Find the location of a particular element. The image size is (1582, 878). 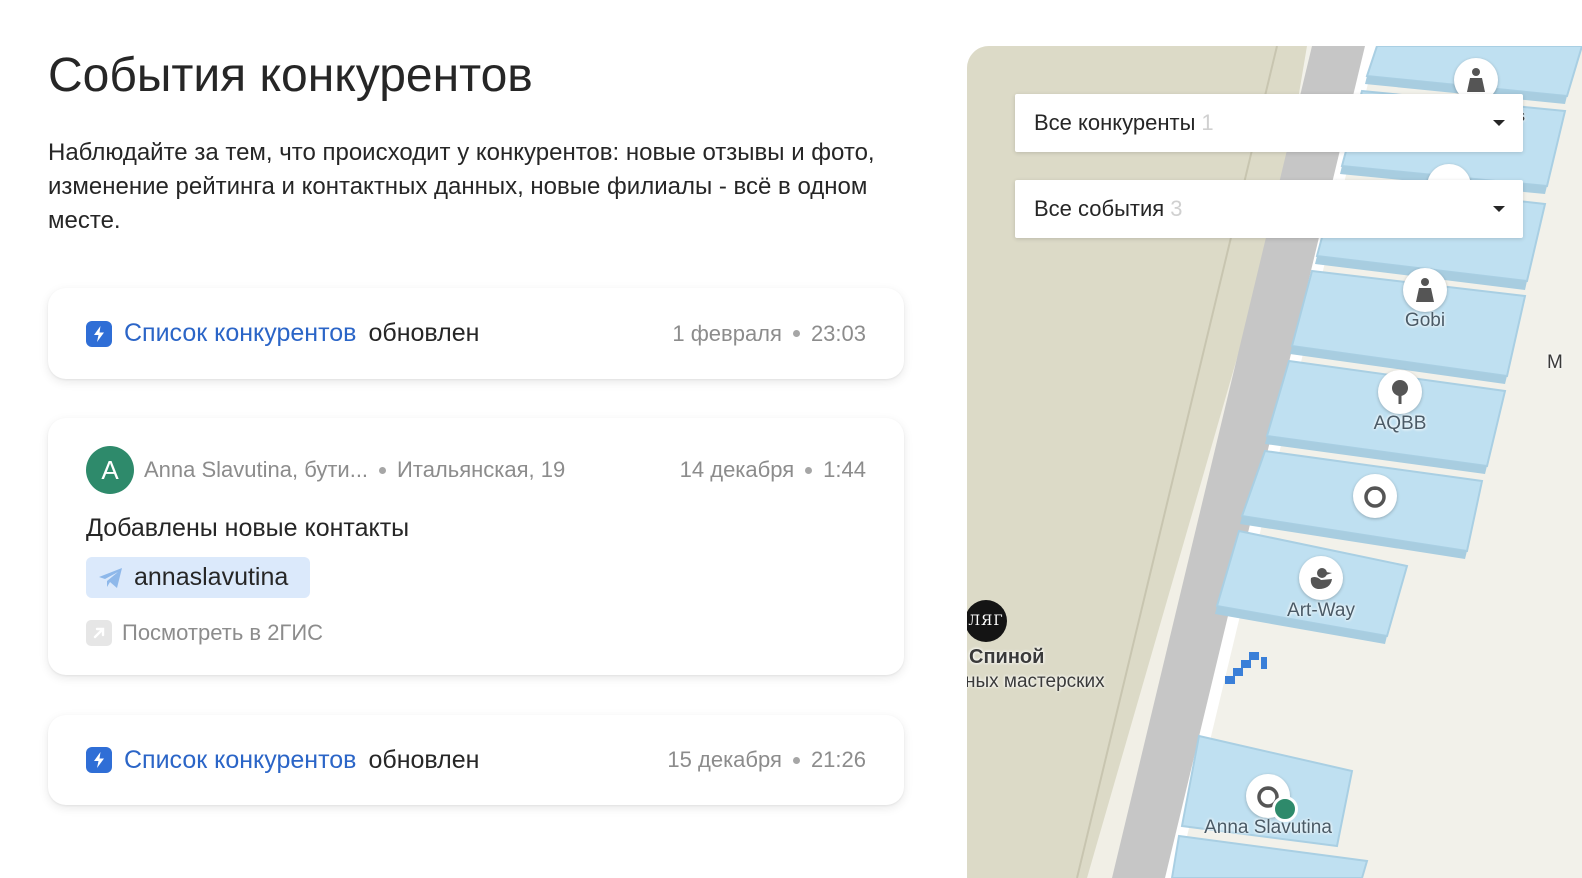

map-label-artway: Art-Way is located at coordinates (1321, 610).